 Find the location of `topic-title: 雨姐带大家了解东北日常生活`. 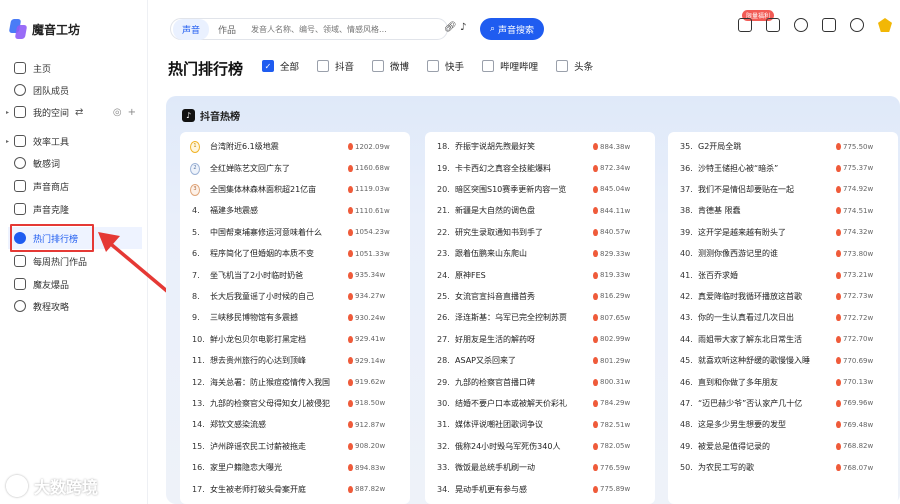

topic-title: 雨姐带大家了解东北日常生活 is located at coordinates (765, 339).